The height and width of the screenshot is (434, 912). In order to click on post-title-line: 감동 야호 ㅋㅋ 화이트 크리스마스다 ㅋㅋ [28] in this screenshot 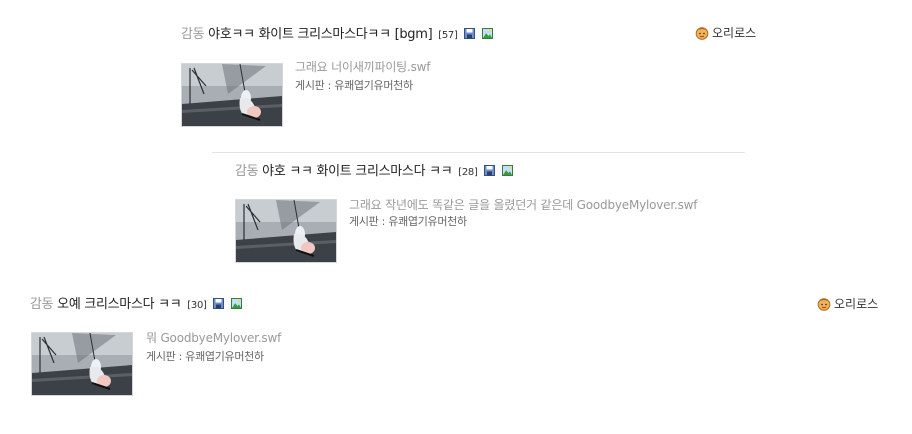, I will do `click(374, 172)`.